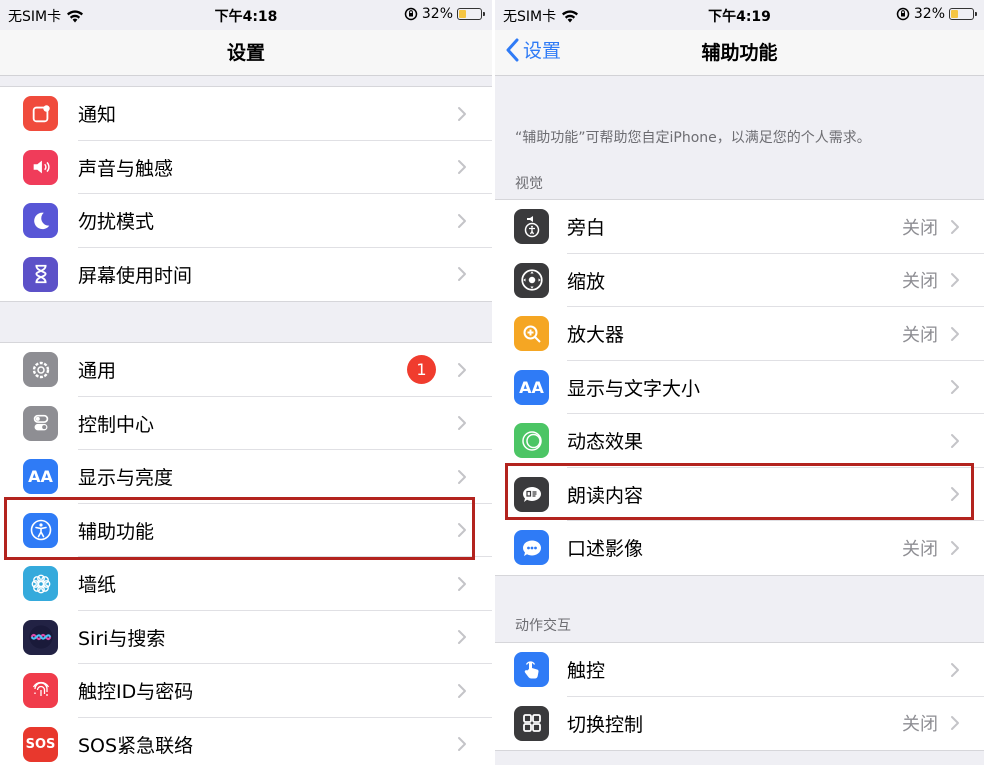 The width and height of the screenshot is (984, 765). Describe the element at coordinates (122, 638) in the screenshot. I see `row-label: Siri与搜索` at that location.